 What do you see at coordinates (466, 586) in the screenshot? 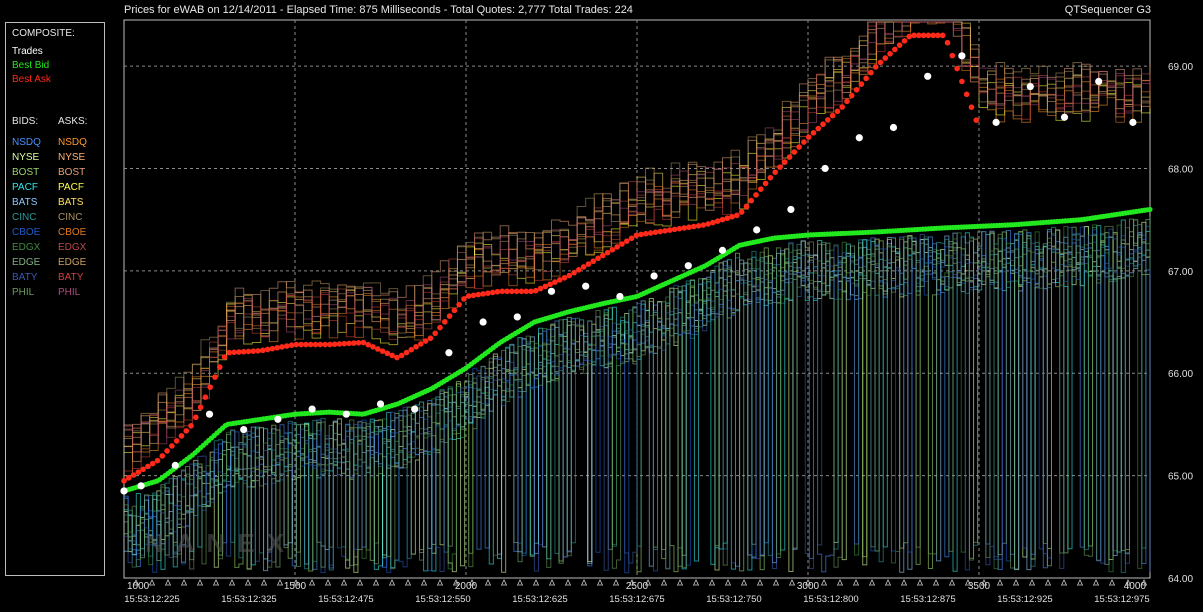
I see `x-tick-label: 2000` at bounding box center [466, 586].